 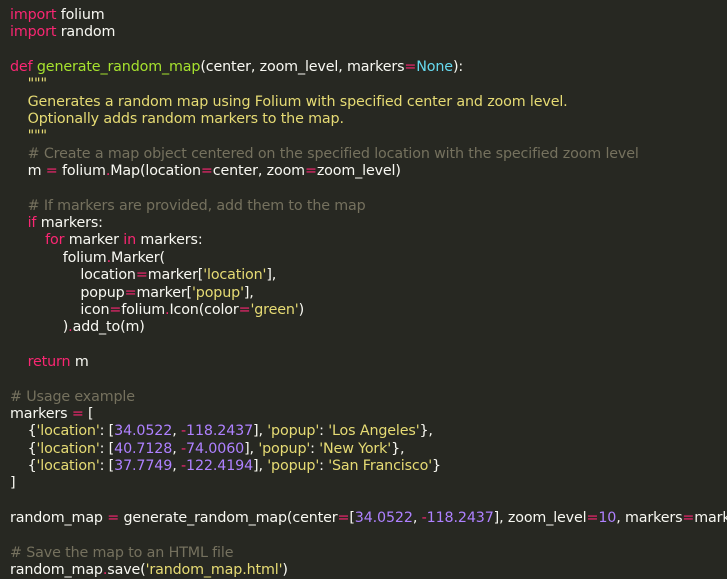 I want to click on code-line: import folium, so click(x=363, y=15).